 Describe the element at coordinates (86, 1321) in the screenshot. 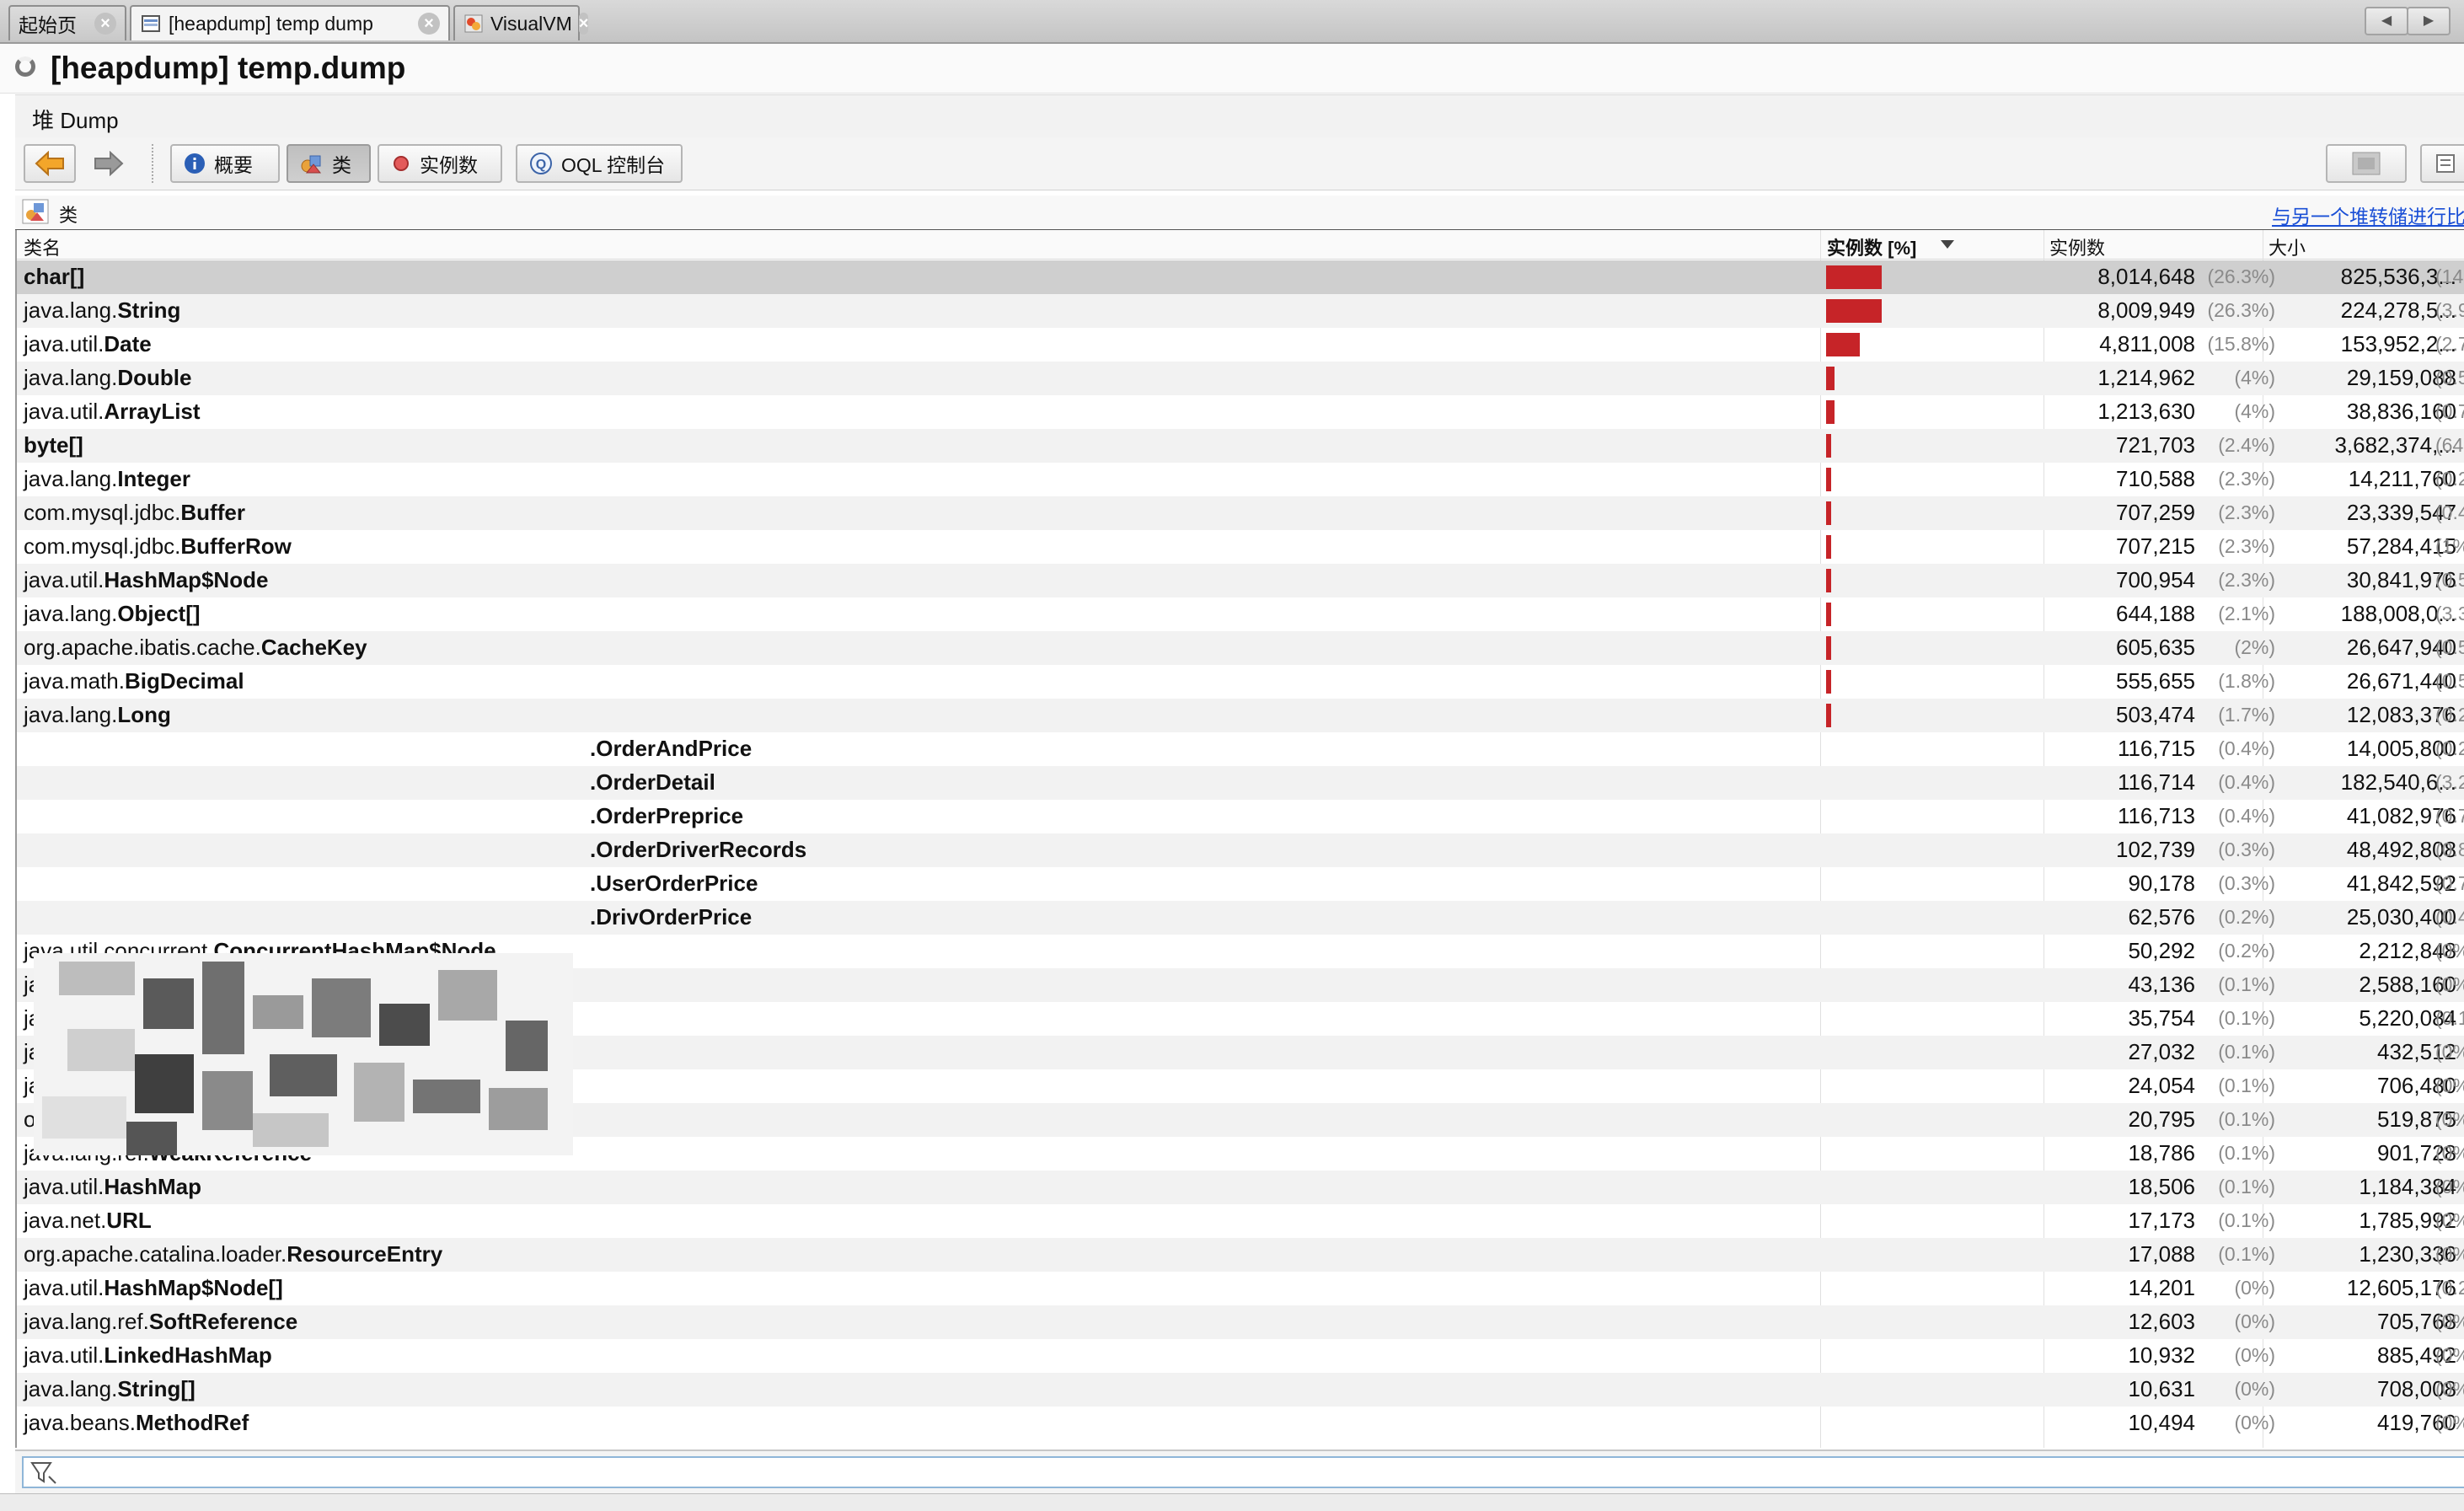

I see `class-package: java.lang.ref.` at that location.